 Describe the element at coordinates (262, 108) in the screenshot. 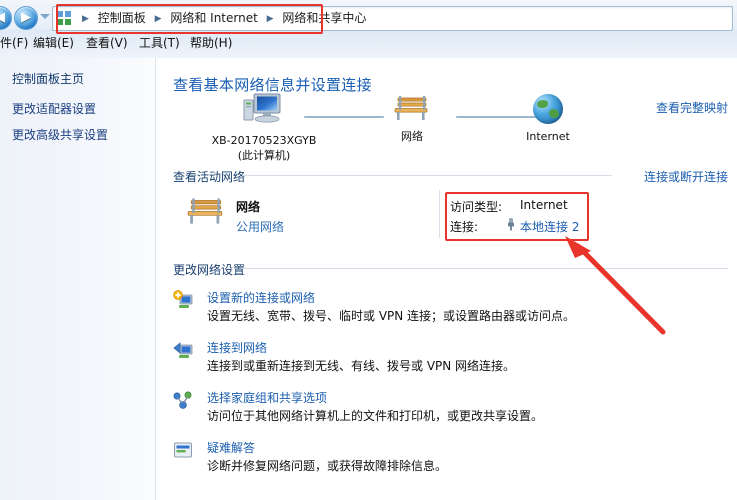

I see `computer-icon` at that location.